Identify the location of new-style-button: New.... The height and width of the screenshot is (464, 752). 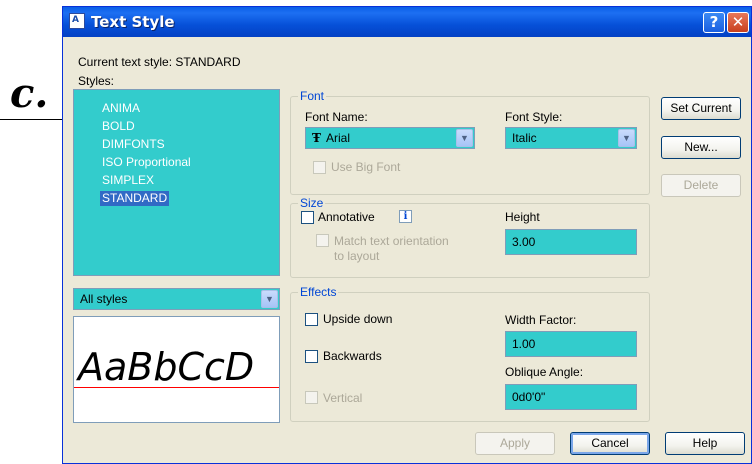
(701, 147).